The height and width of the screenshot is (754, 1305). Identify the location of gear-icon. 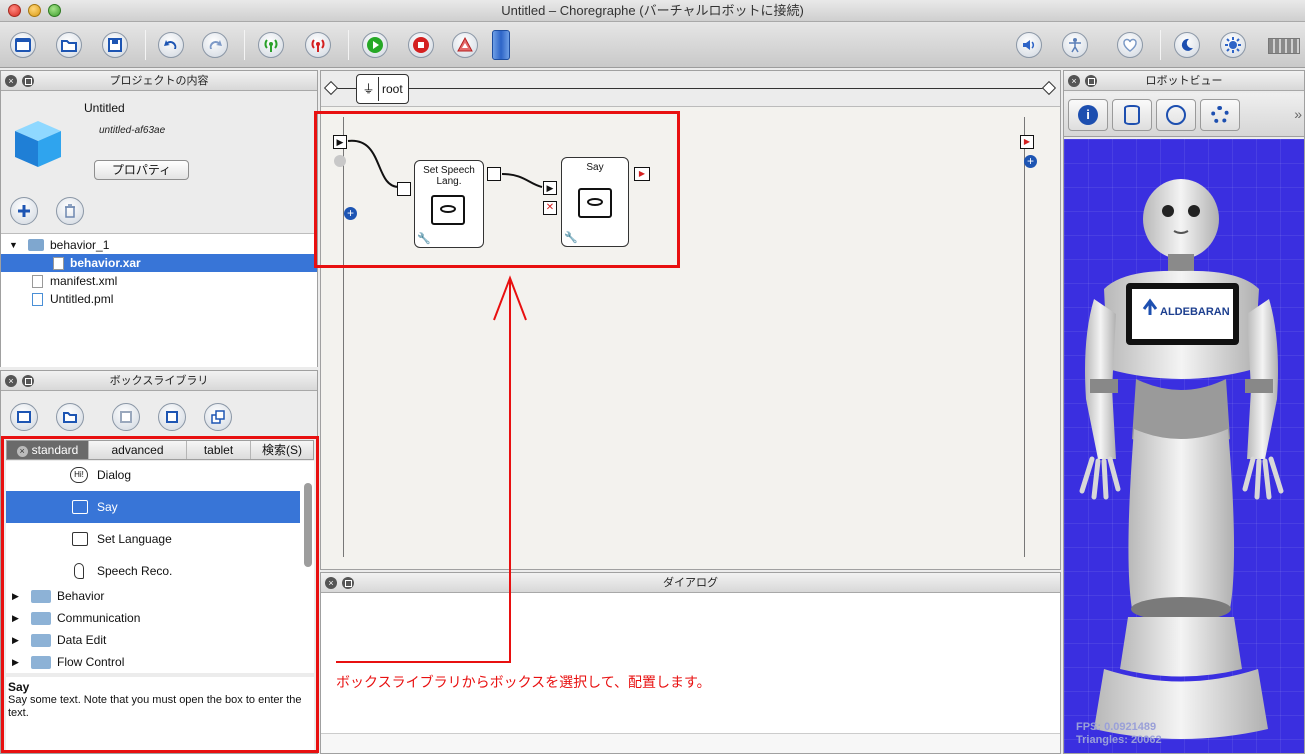
(1220, 115).